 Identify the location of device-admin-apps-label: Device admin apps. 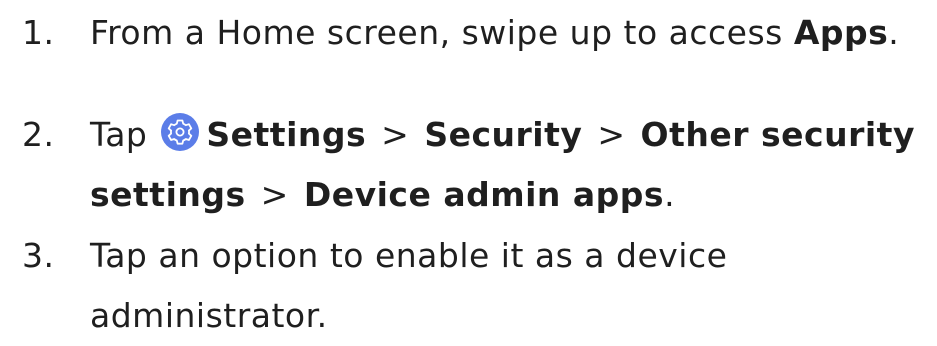
(484, 194).